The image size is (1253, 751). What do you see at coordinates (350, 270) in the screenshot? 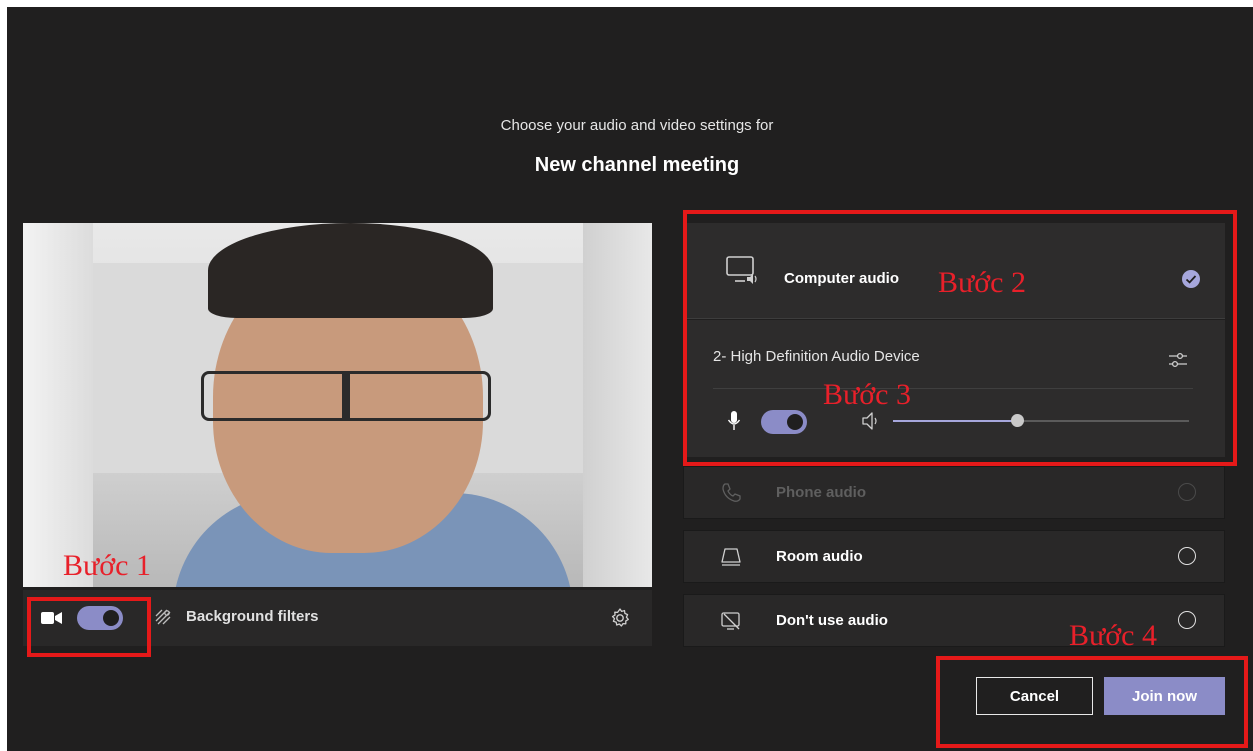
I see `person-hair` at bounding box center [350, 270].